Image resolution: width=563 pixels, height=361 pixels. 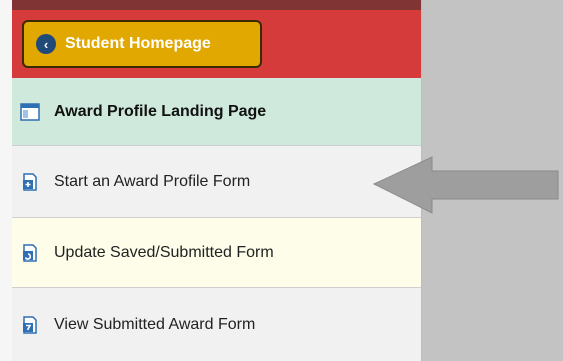 What do you see at coordinates (6, 180) in the screenshot?
I see `left-edge-strip` at bounding box center [6, 180].